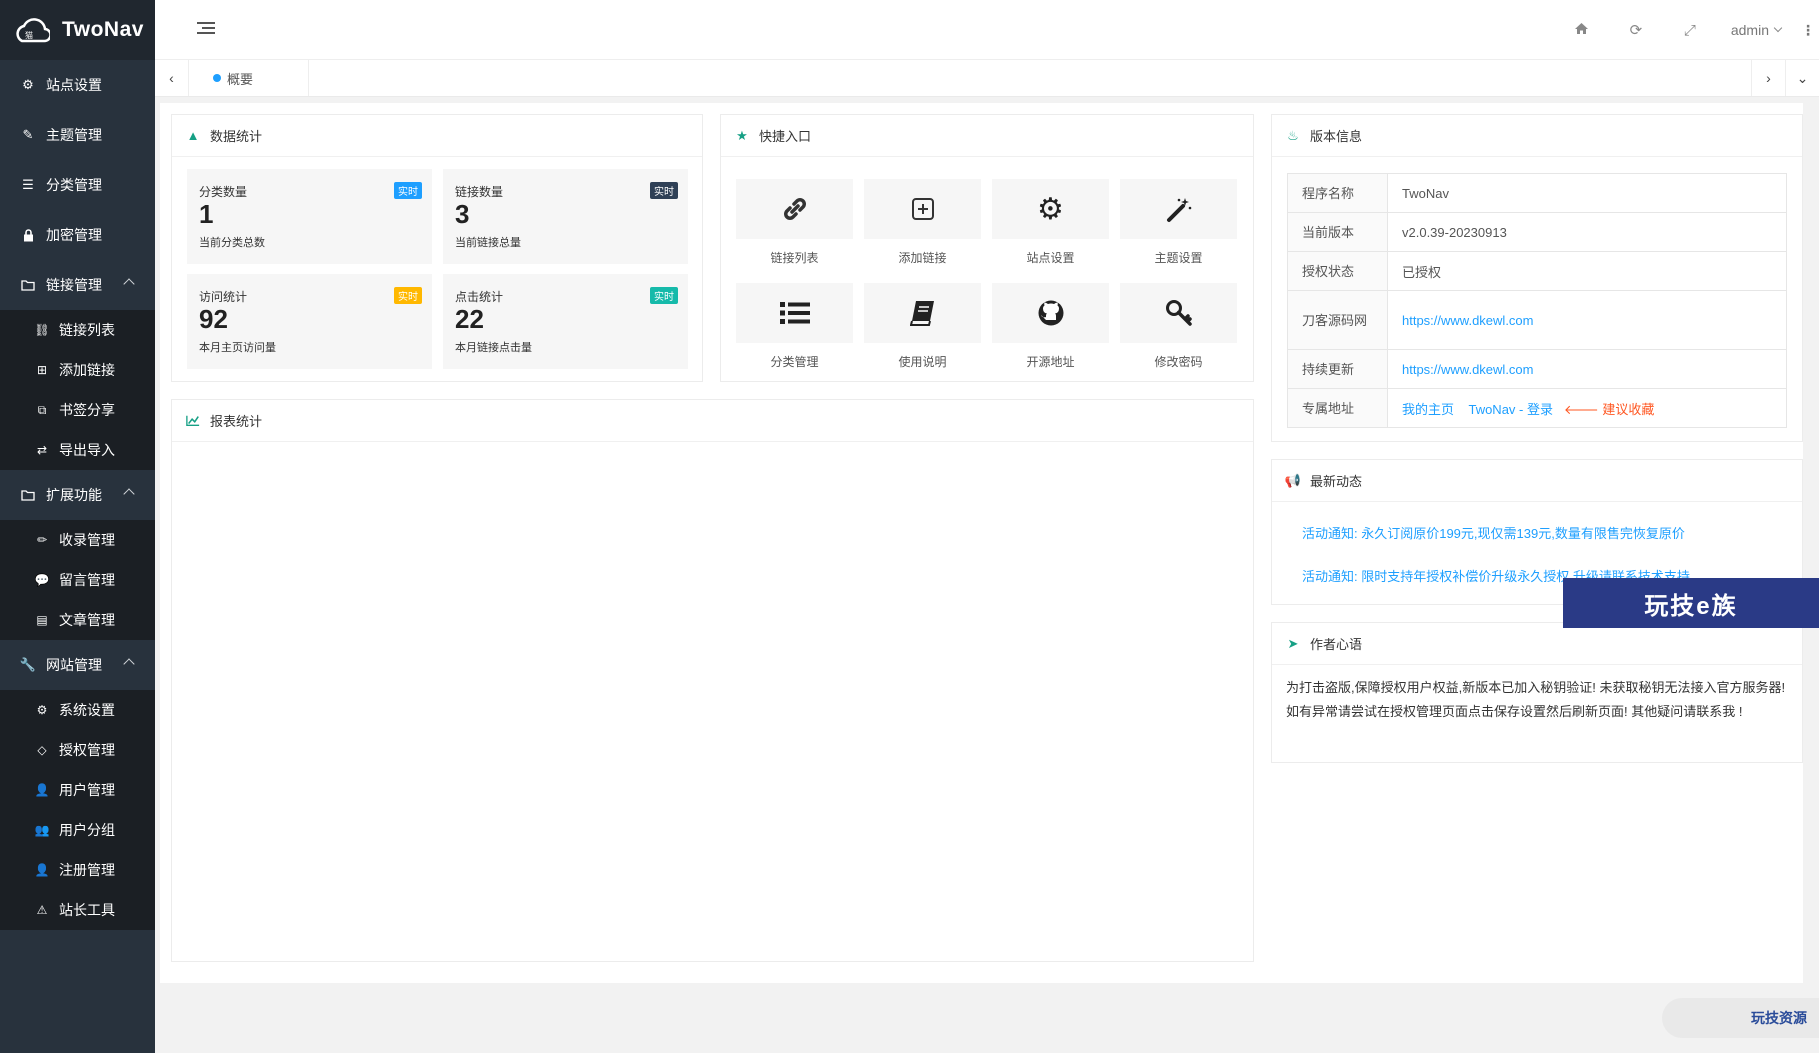 Image resolution: width=1819 pixels, height=1053 pixels. I want to click on sidebar-item-encryption: 加密管理, so click(77, 235).